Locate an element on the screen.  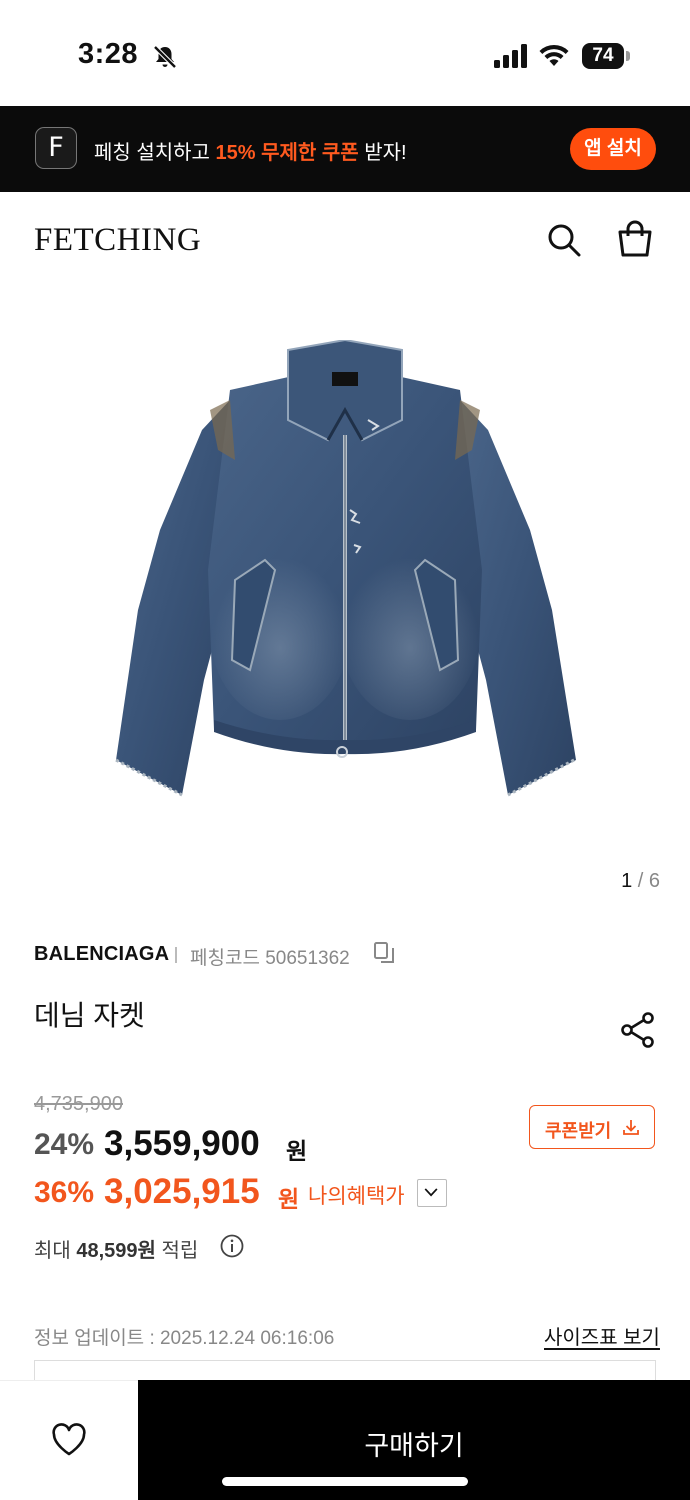
discount-rate: 24% is located at coordinates (64, 1144).